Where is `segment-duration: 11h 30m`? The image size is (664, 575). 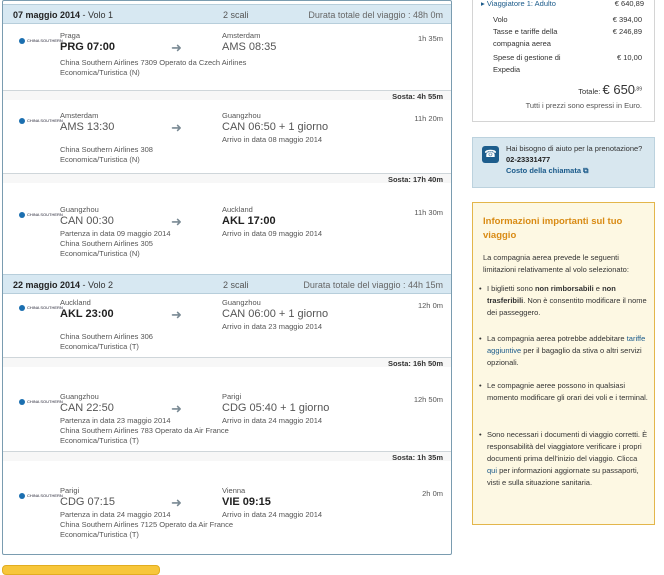 segment-duration: 11h 30m is located at coordinates (428, 212).